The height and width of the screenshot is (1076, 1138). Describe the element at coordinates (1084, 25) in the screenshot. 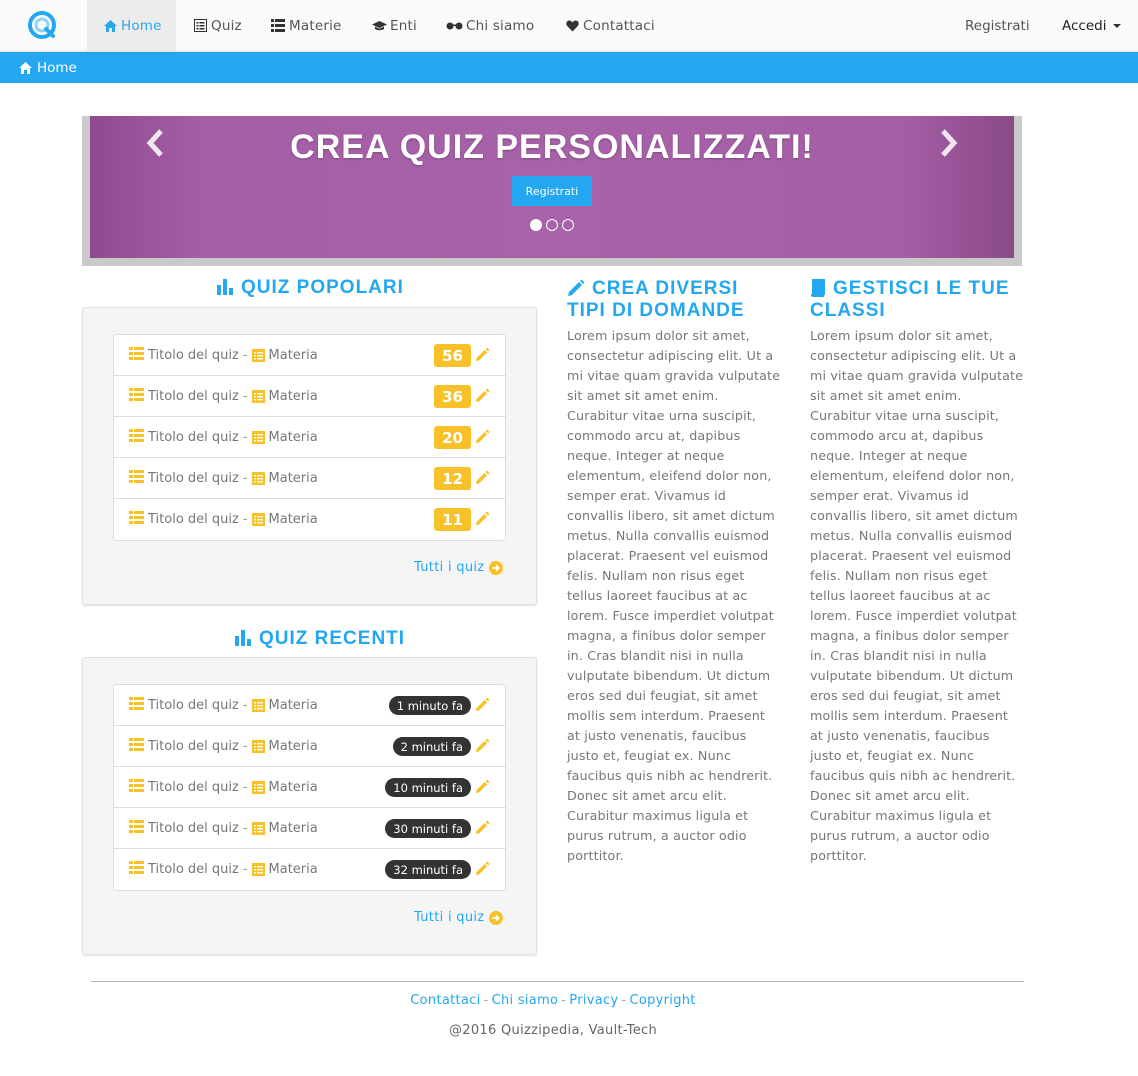

I see `login-label: Accedi` at that location.